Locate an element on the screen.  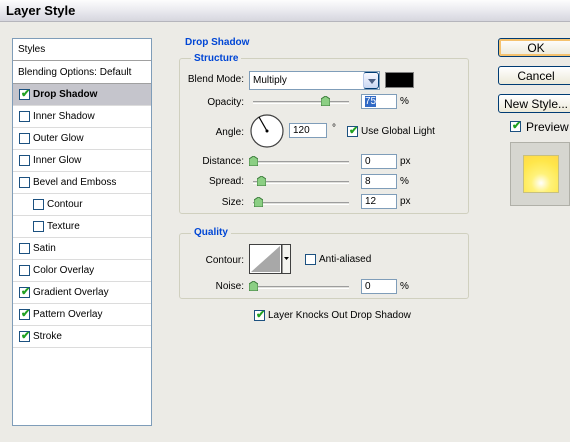
size-slider-thumb is located at coordinates (258, 202).